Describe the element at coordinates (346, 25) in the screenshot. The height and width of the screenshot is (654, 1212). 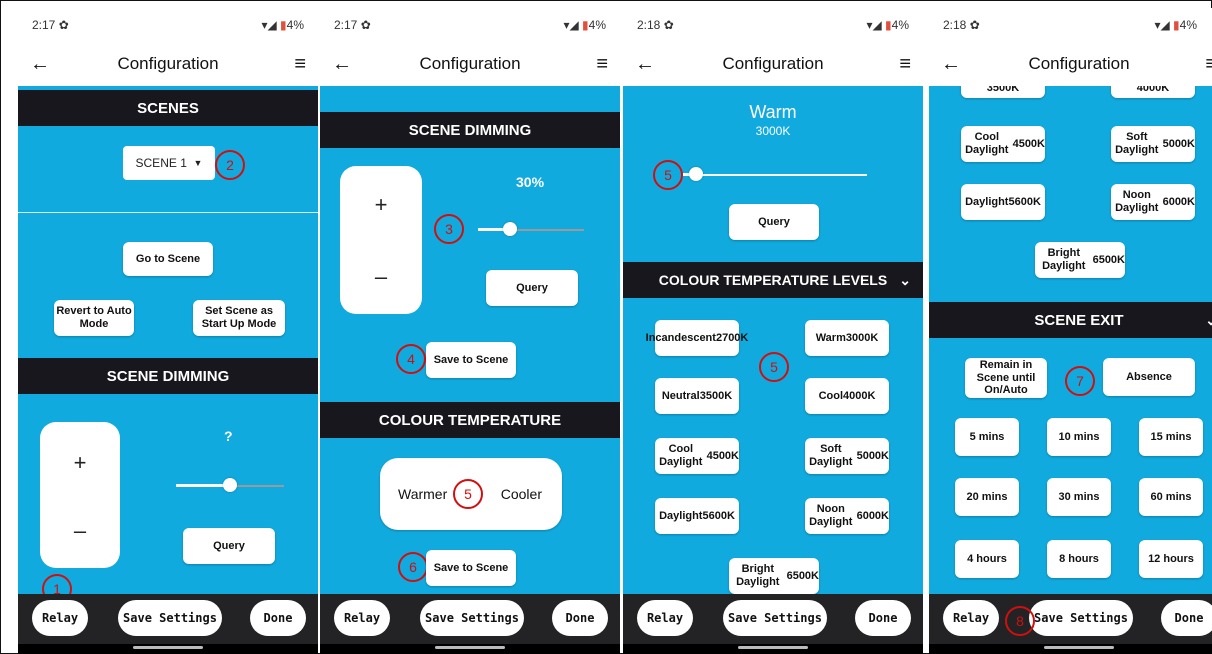
I see `clock: 2:17` at that location.